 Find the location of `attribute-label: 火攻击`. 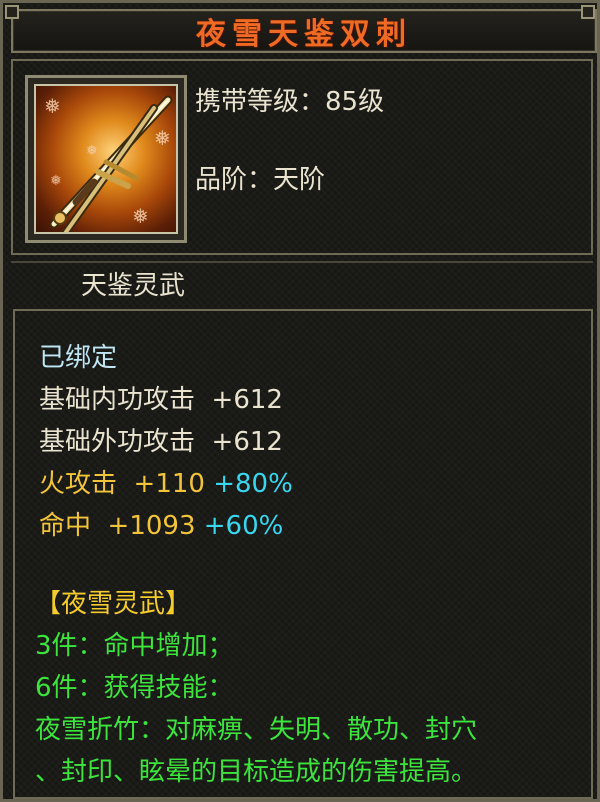

attribute-label: 火攻击 is located at coordinates (78, 484).